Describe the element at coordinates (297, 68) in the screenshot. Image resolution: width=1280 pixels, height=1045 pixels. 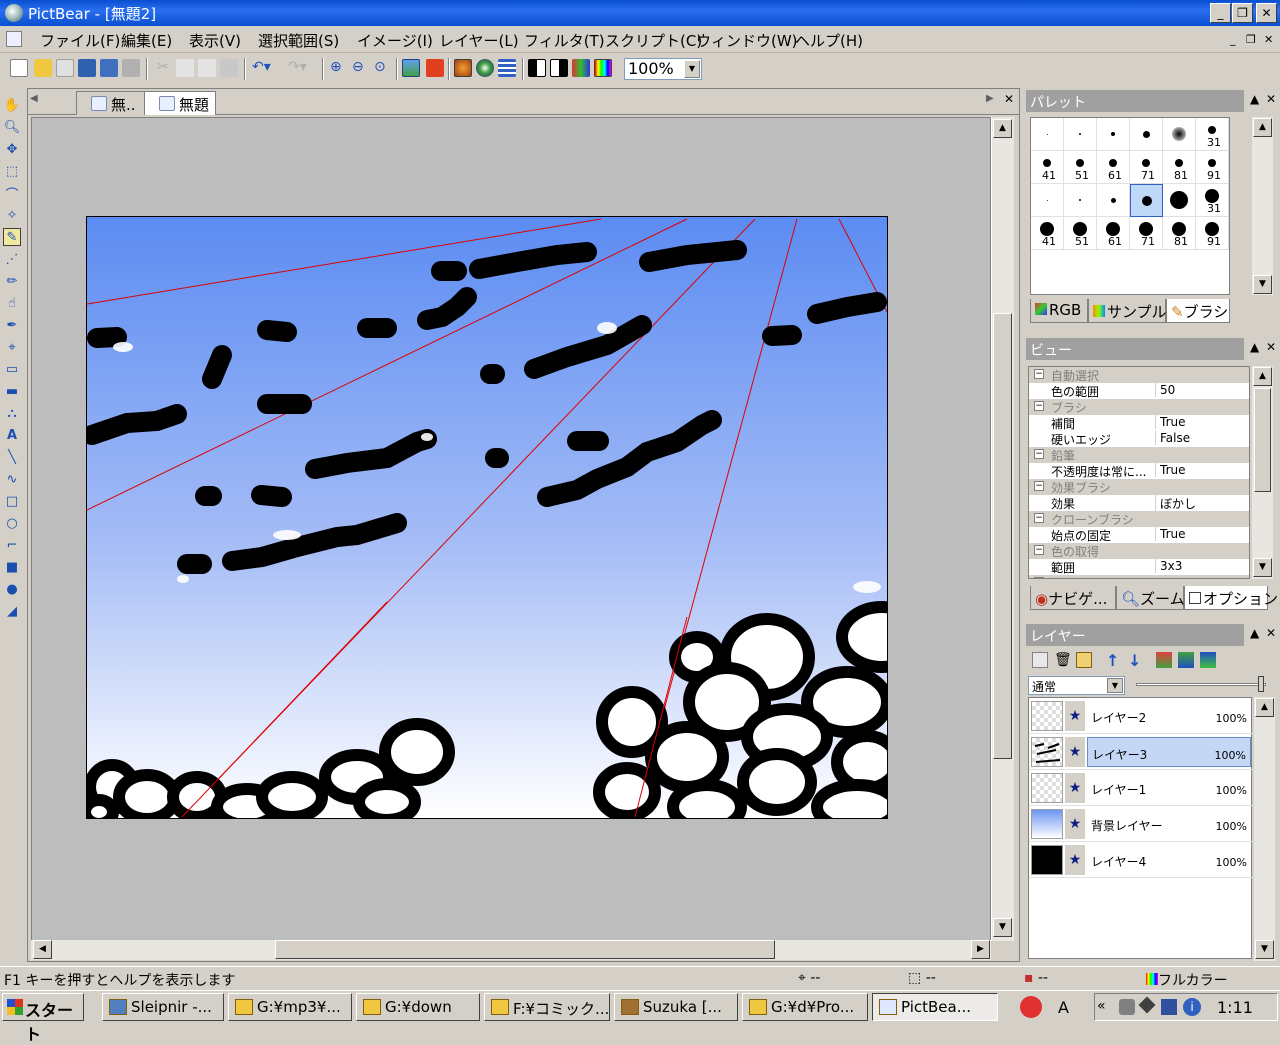
I see `redo-icon: ↷▾` at that location.